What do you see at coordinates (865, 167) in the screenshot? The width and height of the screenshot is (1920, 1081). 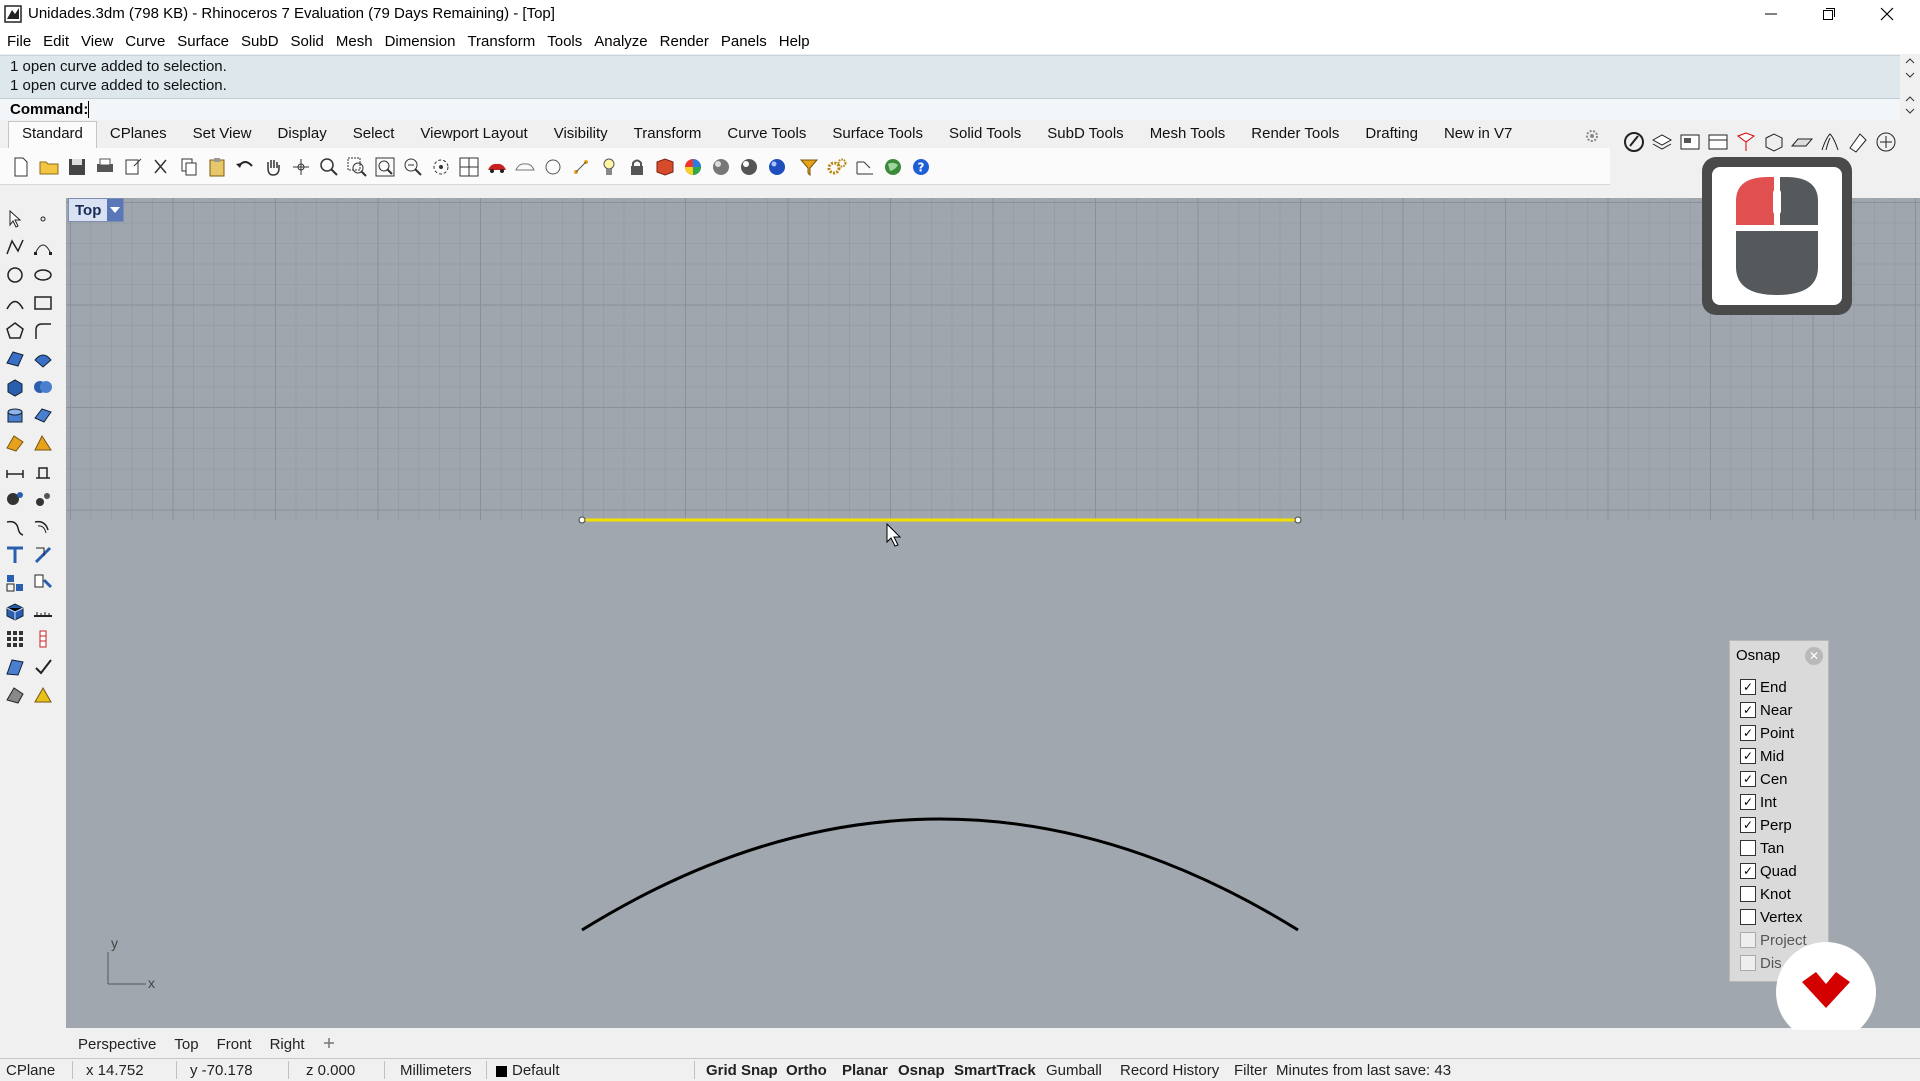 I see `dimension-tool-icon` at bounding box center [865, 167].